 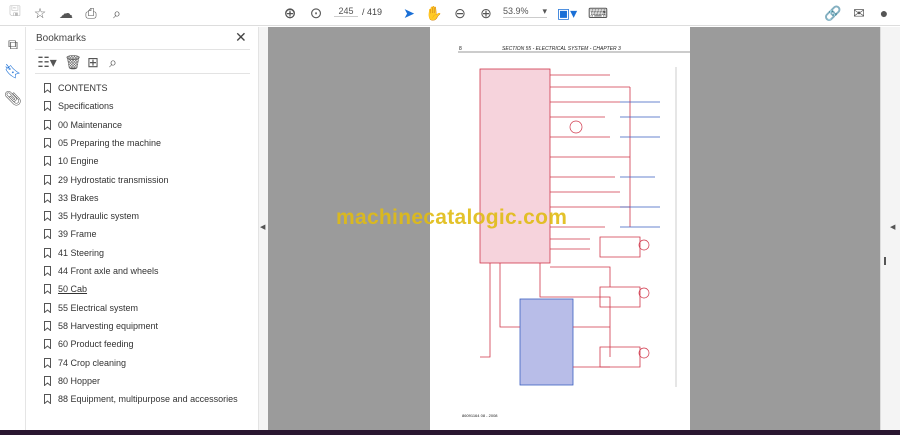 What do you see at coordinates (486, 13) in the screenshot?
I see `zoom-in-icon: ⊕` at bounding box center [486, 13].